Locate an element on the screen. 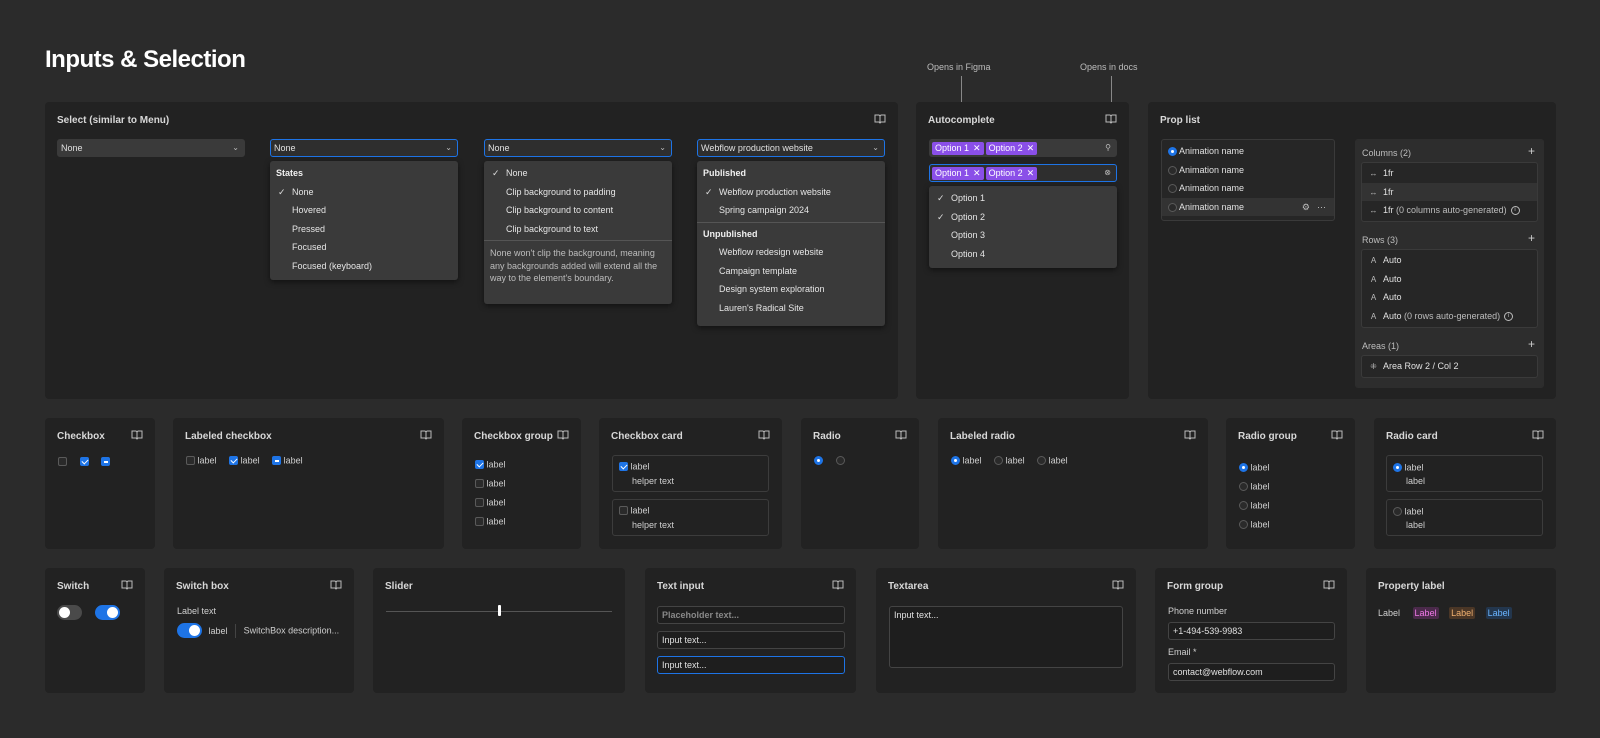 The width and height of the screenshot is (1600, 738). select-states: None ⌄ is located at coordinates (364, 148).